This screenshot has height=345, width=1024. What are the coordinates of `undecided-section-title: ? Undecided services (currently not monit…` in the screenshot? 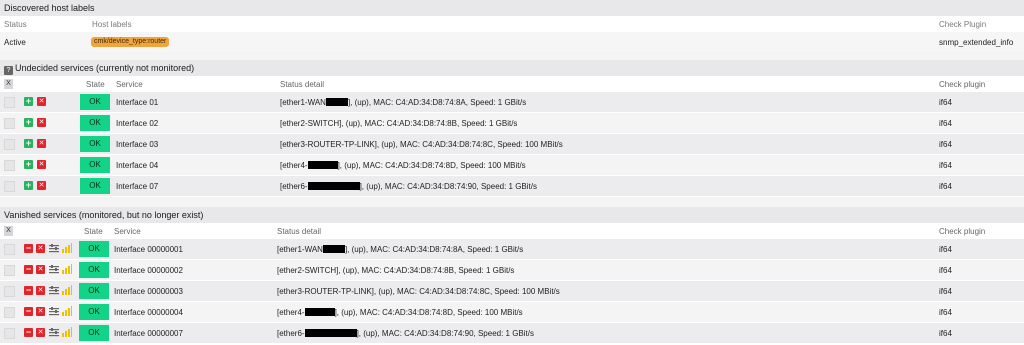 It's located at (512, 68).